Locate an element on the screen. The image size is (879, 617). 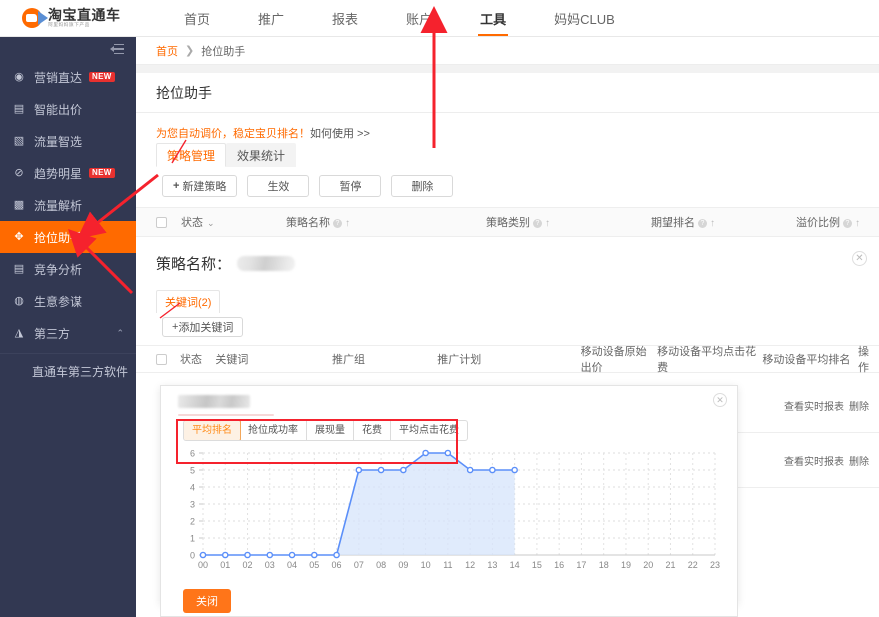
column-premium-ratio: 溢价比例? ↑ is located at coordinates (828, 222).